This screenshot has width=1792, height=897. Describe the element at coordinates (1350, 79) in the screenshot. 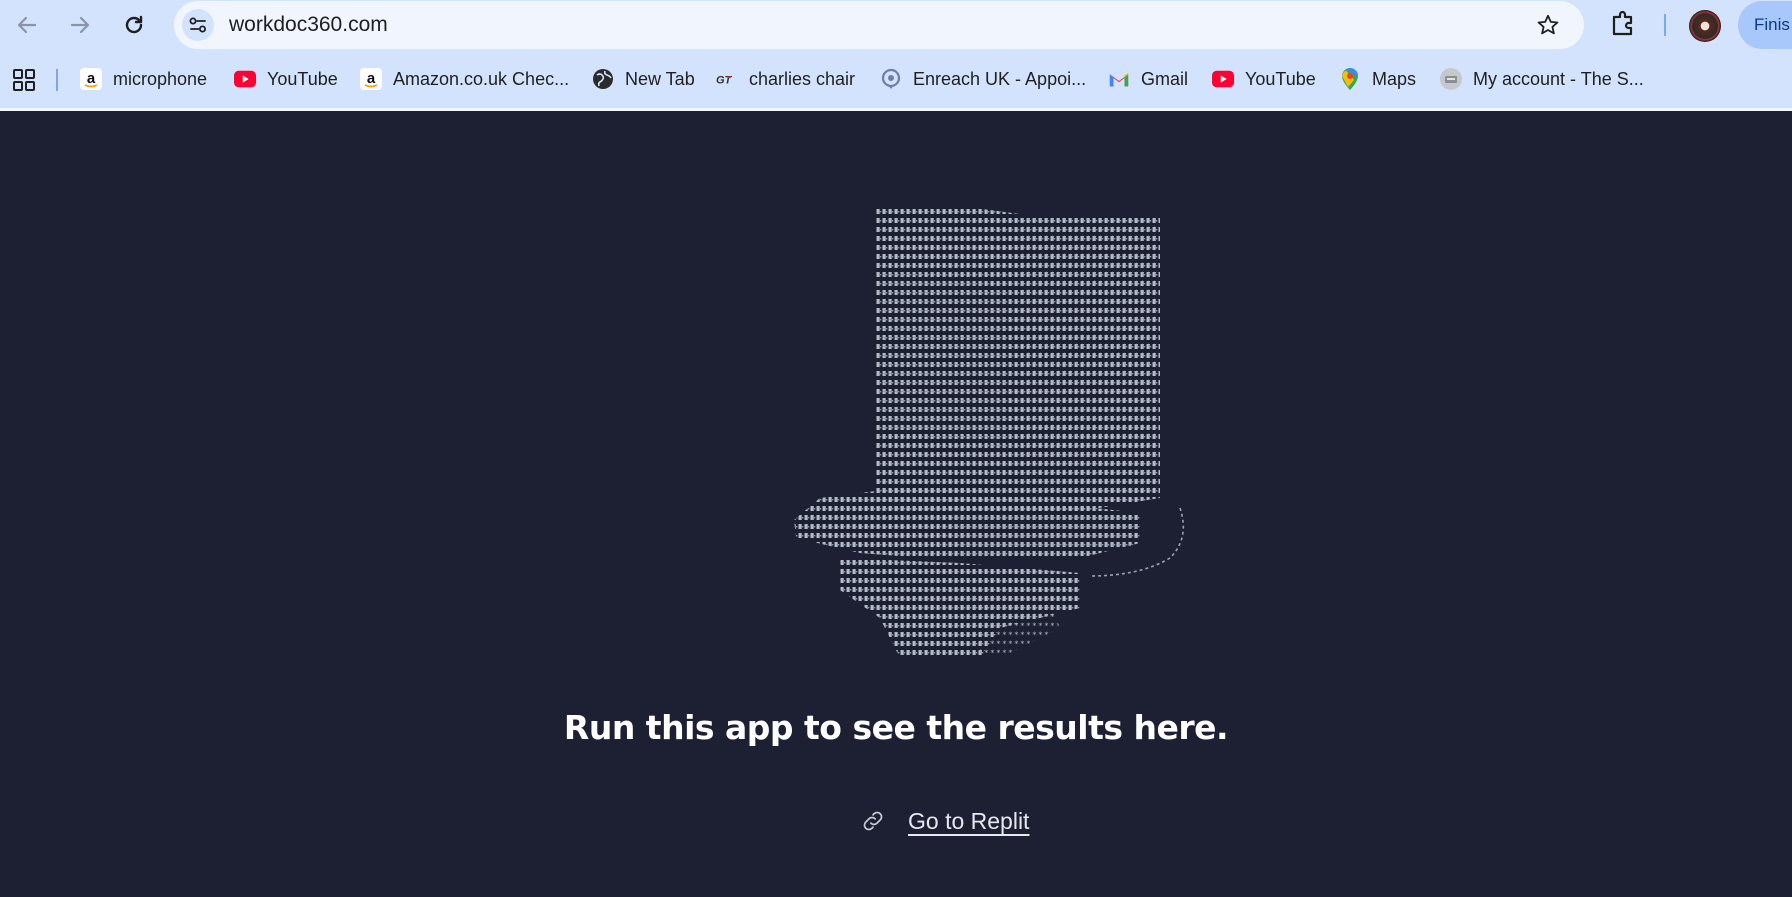

I see `maps-icon` at that location.